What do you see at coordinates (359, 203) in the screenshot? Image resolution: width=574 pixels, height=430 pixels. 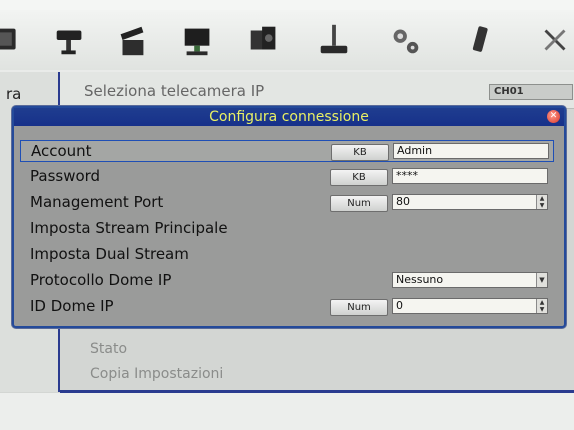 I see `management-port-num-button: Num` at bounding box center [359, 203].